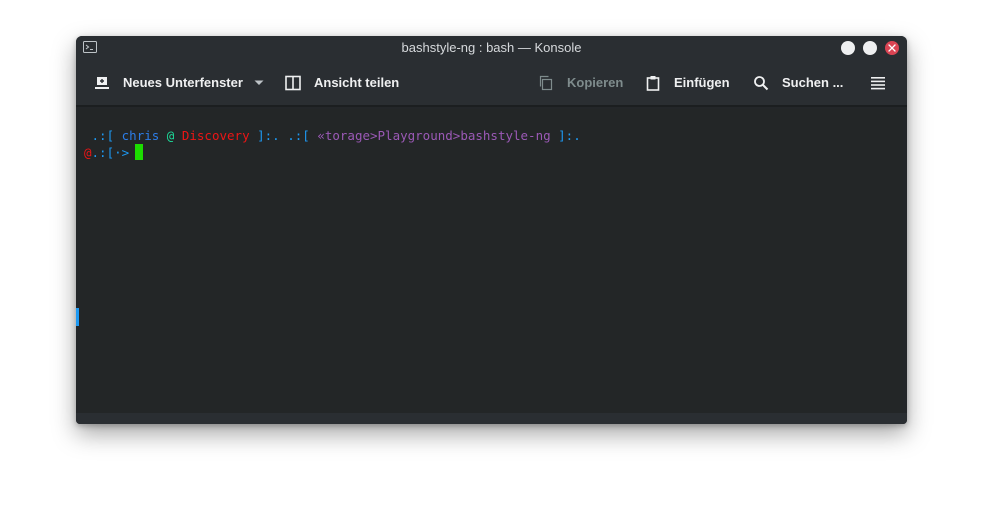  I want to click on prompt-path: «torage>Playground>bashstyle-ng, so click(434, 135).